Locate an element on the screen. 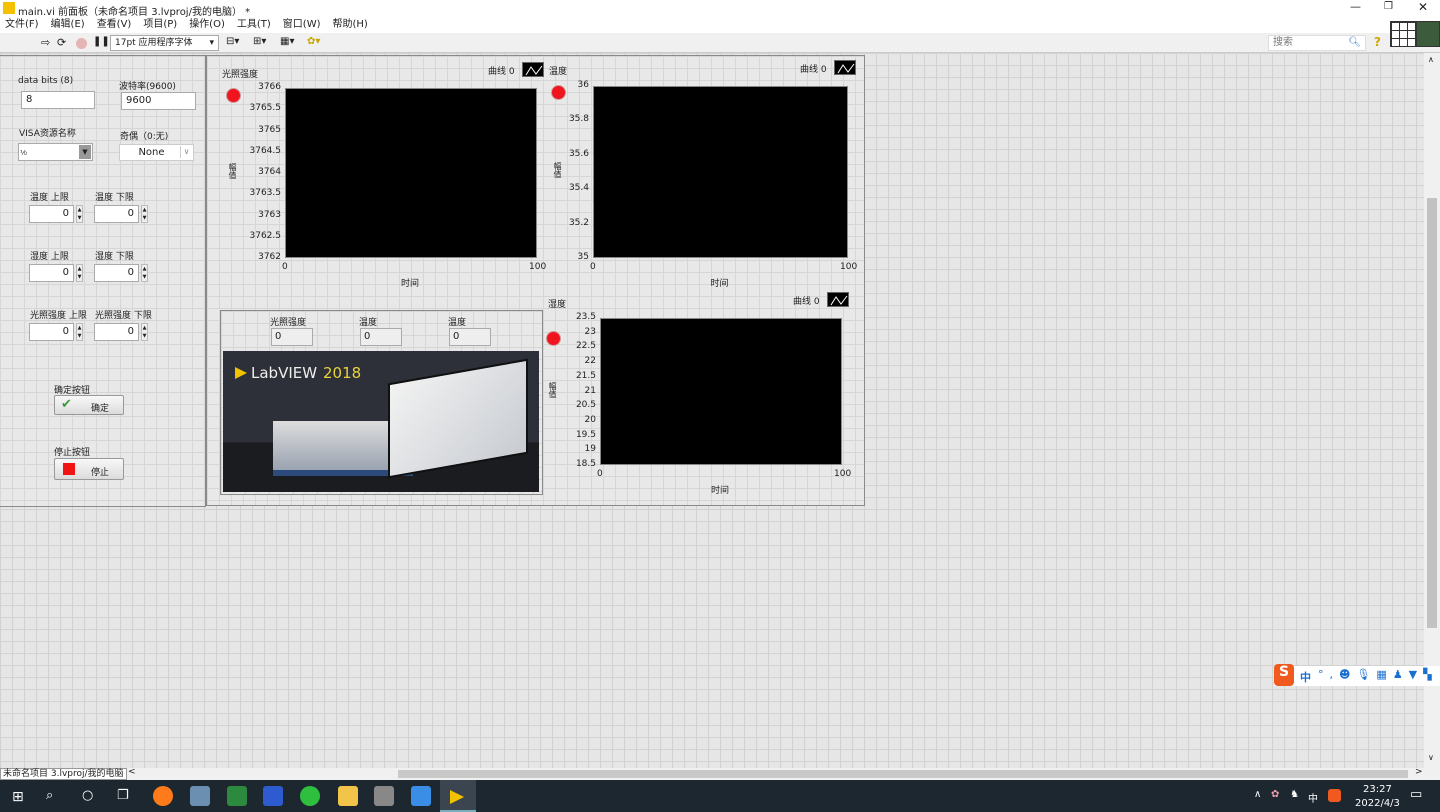 The image size is (1440, 812). ime-toolbar: S 中 °,☻🎙︎▦♟▼▚ is located at coordinates (1357, 675).